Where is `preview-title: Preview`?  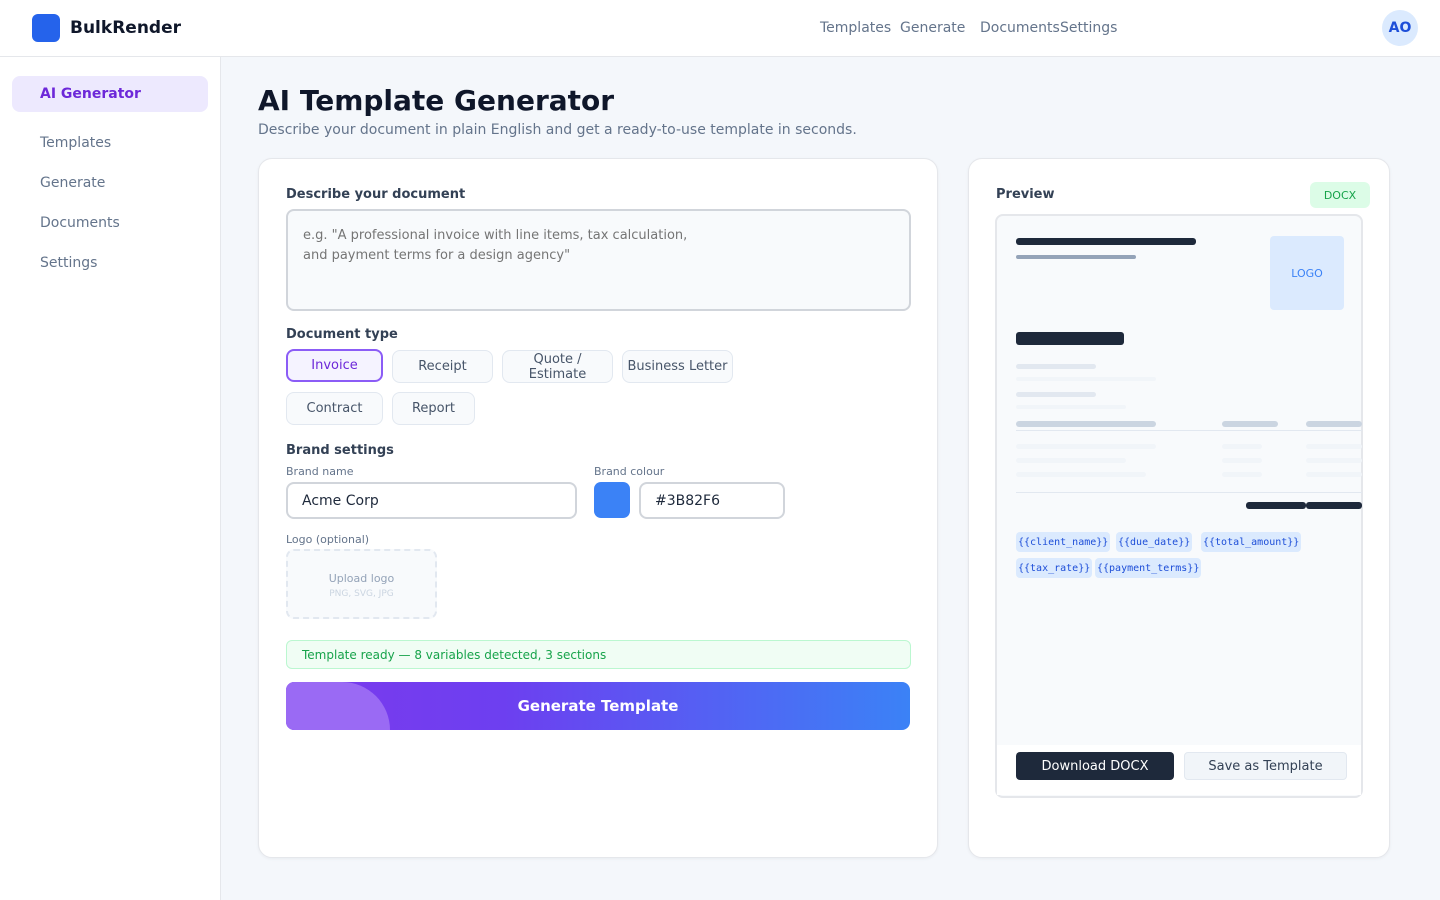
preview-title: Preview is located at coordinates (1025, 194).